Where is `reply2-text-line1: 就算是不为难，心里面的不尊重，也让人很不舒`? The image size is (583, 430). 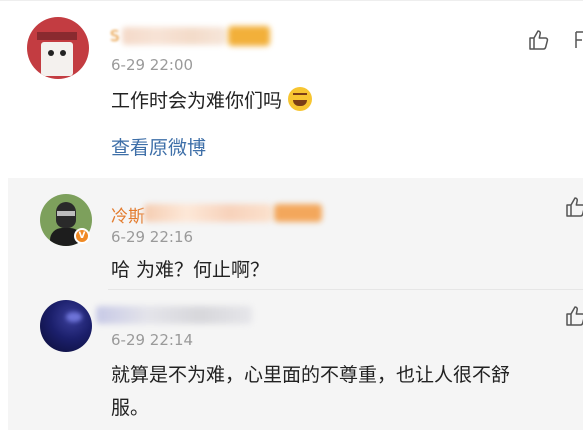
reply2-text-line1: 就算是不为难，心里面的不尊重，也让人很不舒 is located at coordinates (311, 375).